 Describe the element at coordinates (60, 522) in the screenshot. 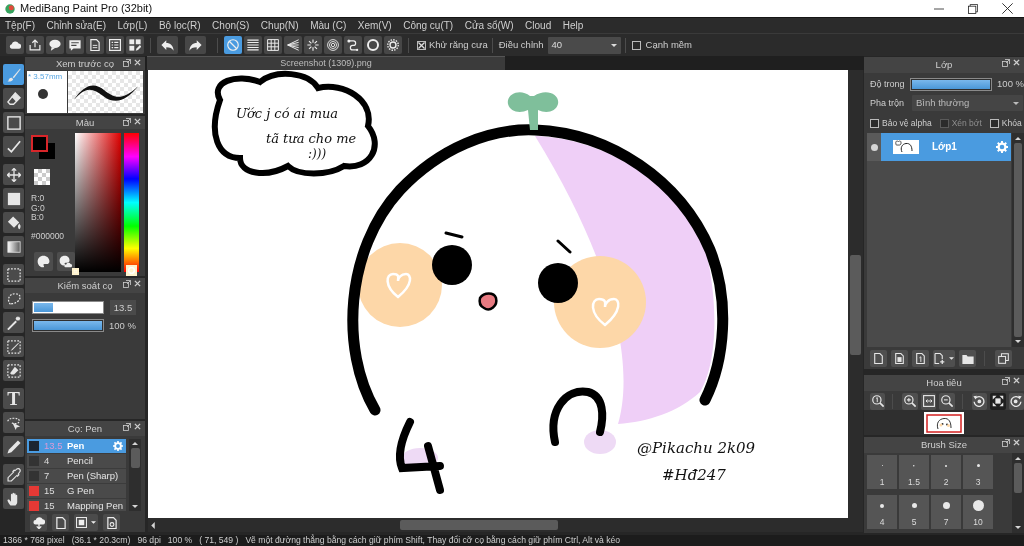

I see `new-brush-button` at that location.